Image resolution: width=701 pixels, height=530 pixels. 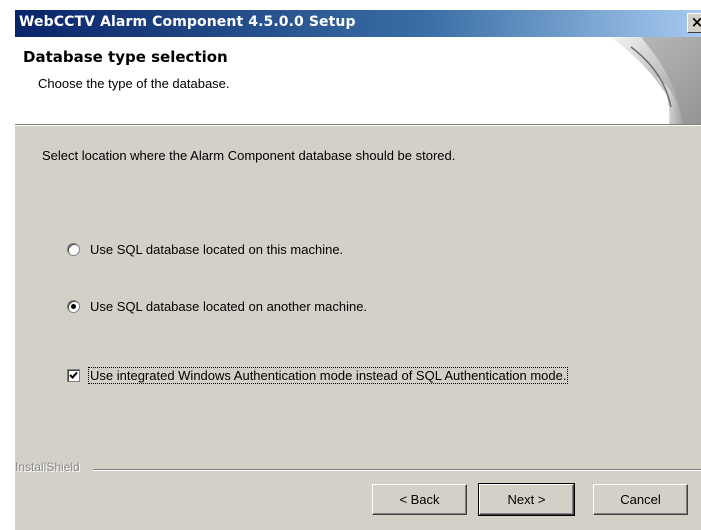 I want to click on page-title: Database type selection, so click(x=125, y=57).